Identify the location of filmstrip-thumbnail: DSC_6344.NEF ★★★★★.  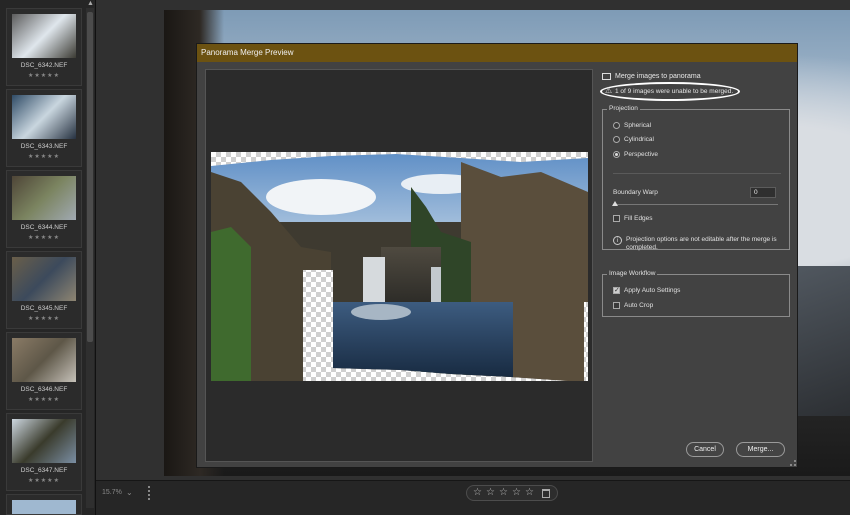
(44, 209).